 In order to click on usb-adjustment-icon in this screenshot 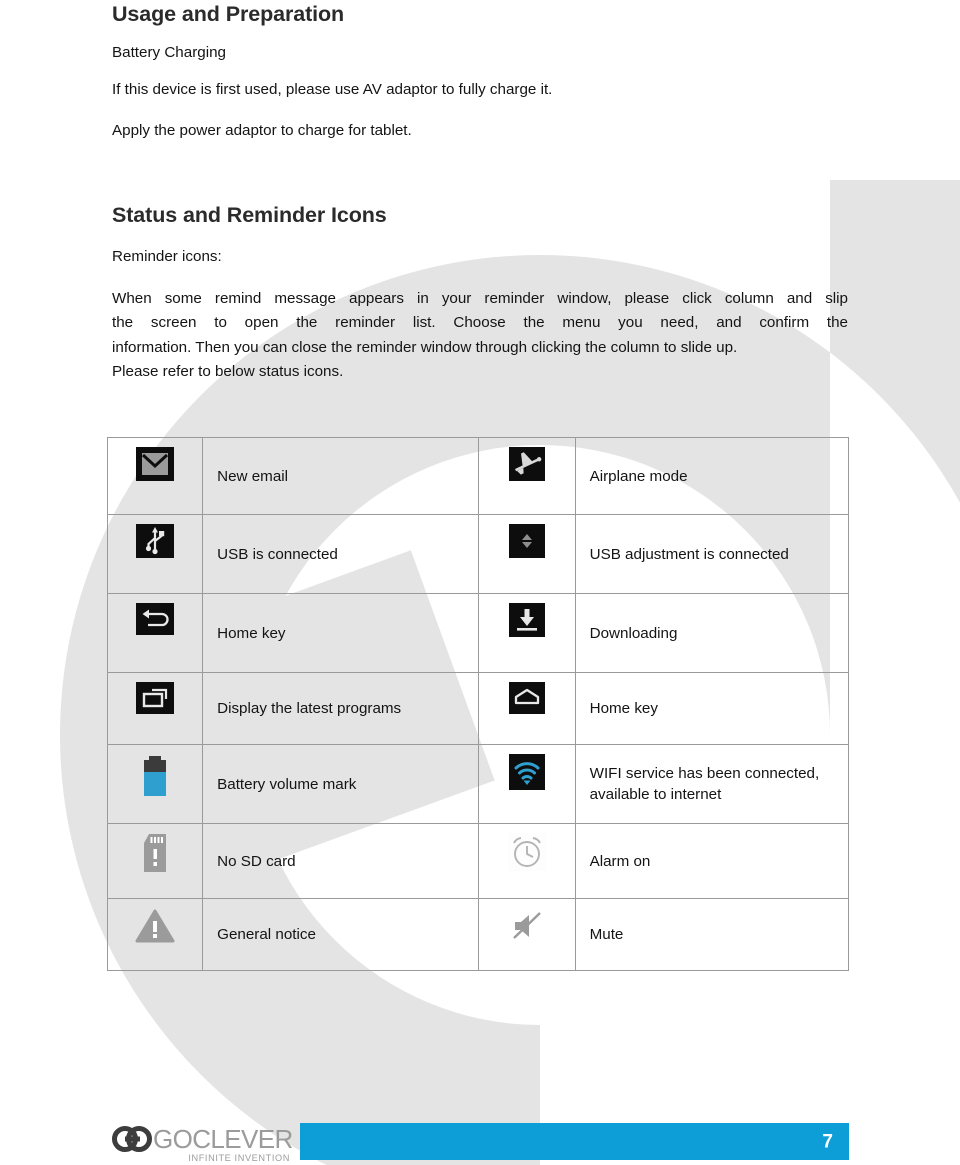, I will do `click(527, 541)`.